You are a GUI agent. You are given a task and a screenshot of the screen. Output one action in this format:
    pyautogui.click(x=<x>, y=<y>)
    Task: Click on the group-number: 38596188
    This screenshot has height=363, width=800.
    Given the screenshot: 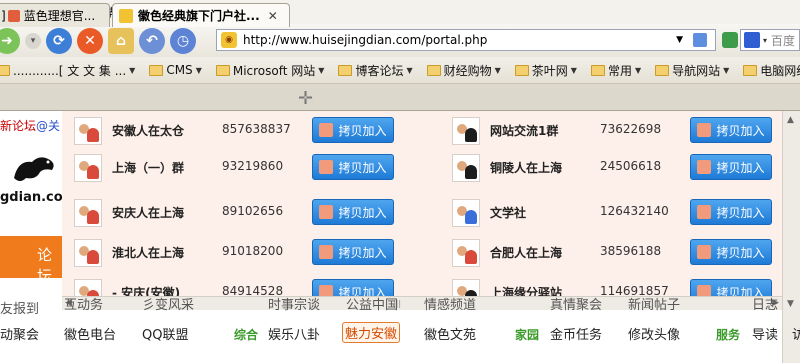 What is the action you would take?
    pyautogui.click(x=631, y=251)
    